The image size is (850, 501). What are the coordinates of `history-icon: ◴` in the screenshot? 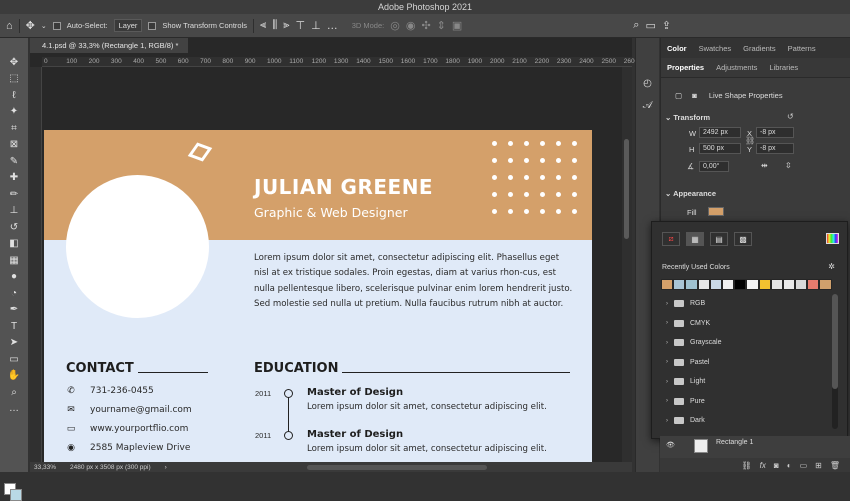 It's located at (647, 83).